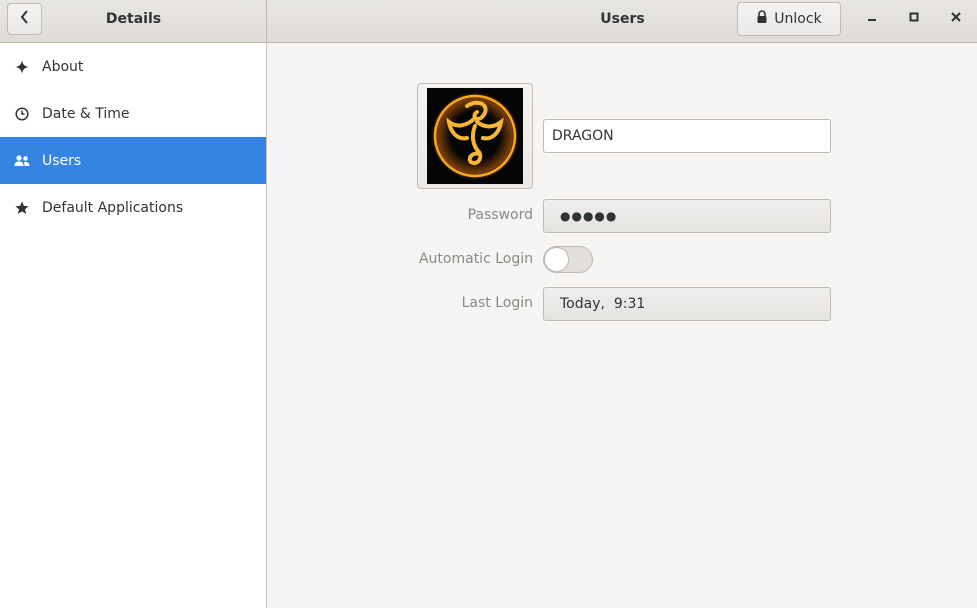  What do you see at coordinates (589, 216) in the screenshot?
I see `password-dots: ●●●●●` at bounding box center [589, 216].